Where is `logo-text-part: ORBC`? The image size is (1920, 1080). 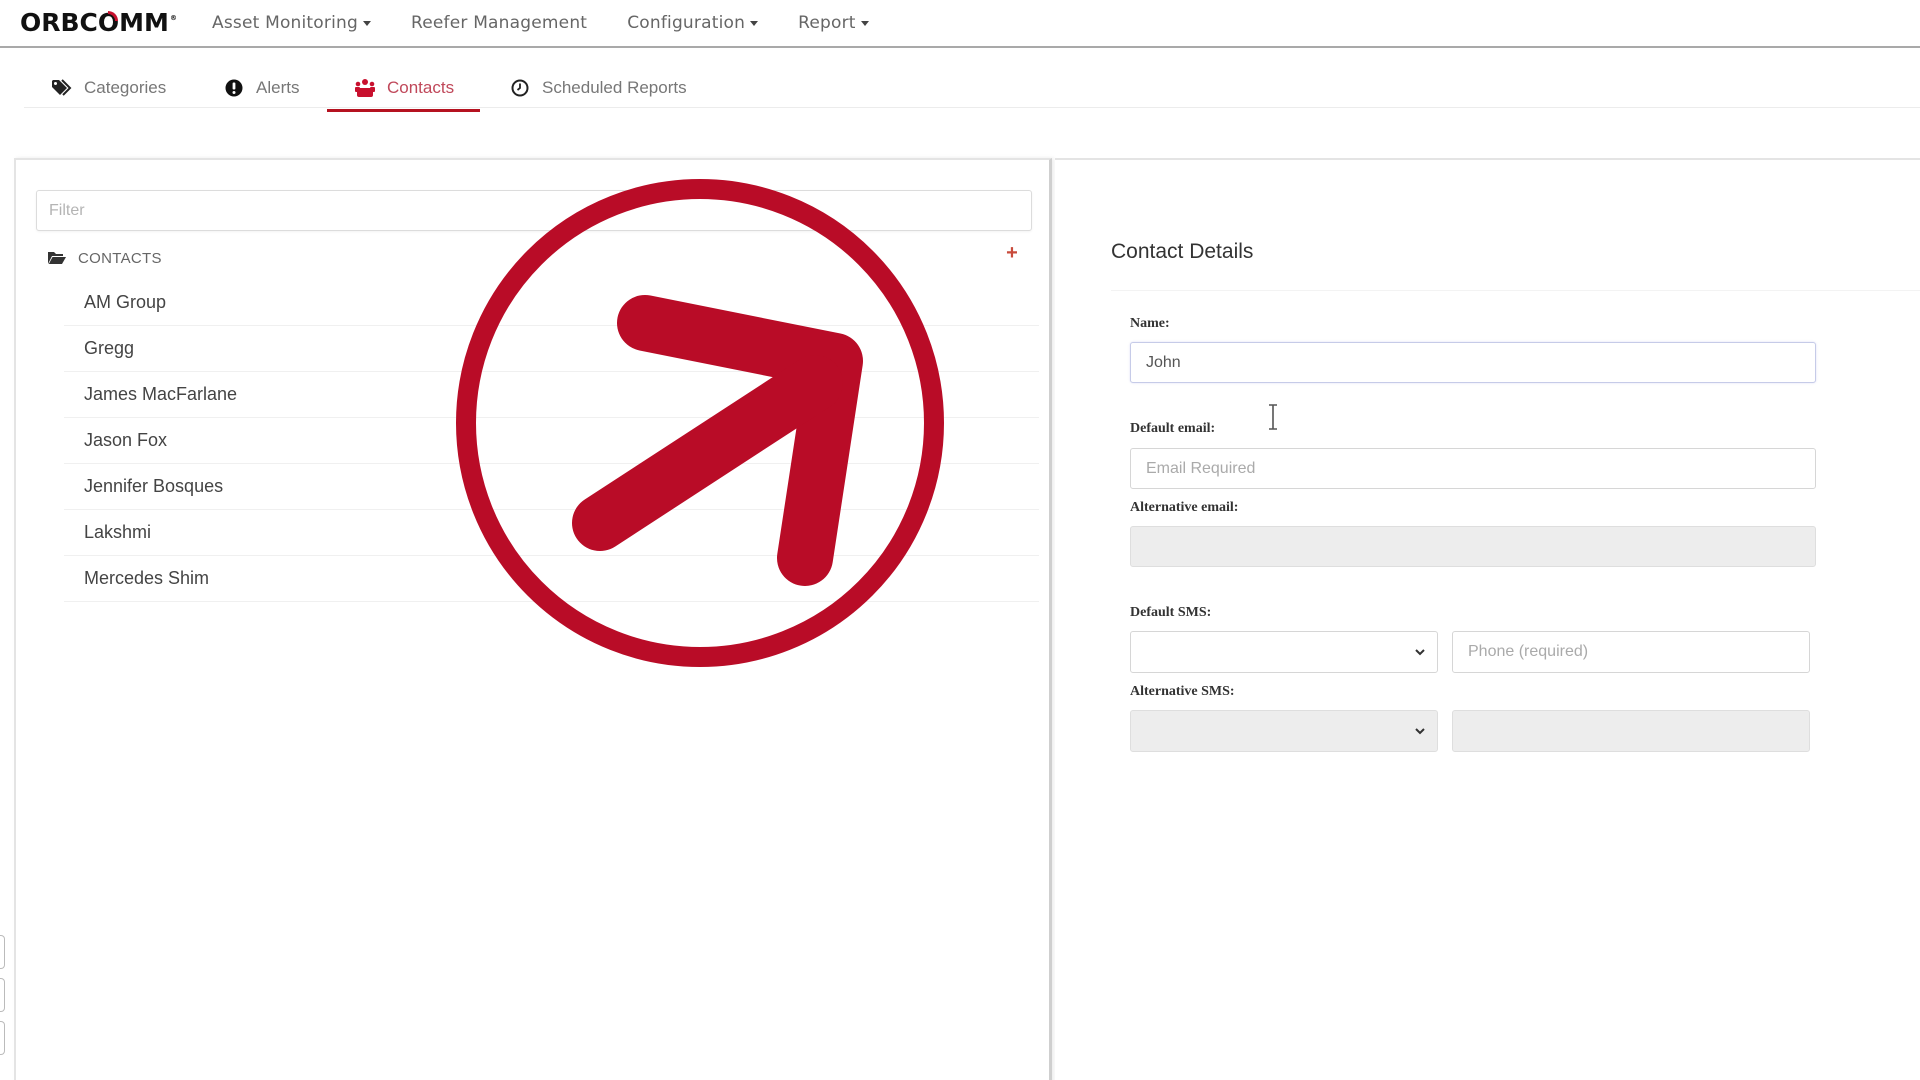 logo-text-part: ORBC is located at coordinates (59, 22).